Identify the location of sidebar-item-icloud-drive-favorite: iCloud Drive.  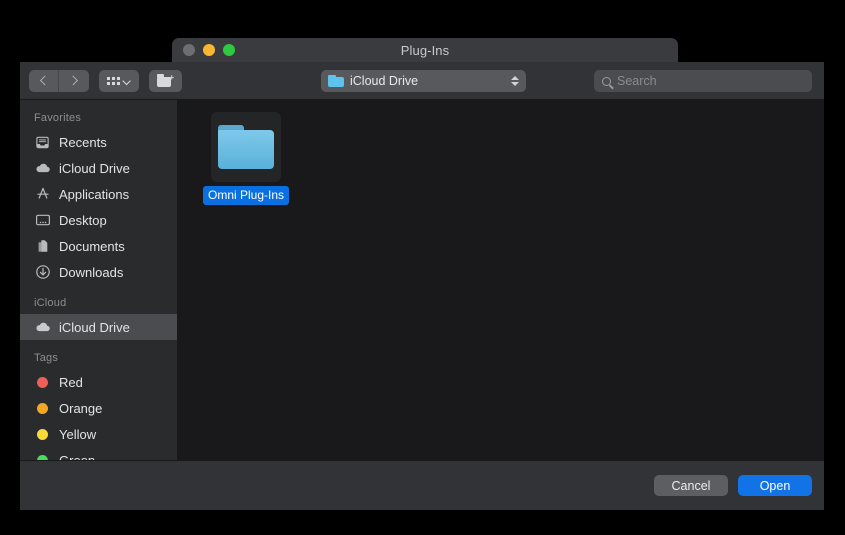
(98, 168).